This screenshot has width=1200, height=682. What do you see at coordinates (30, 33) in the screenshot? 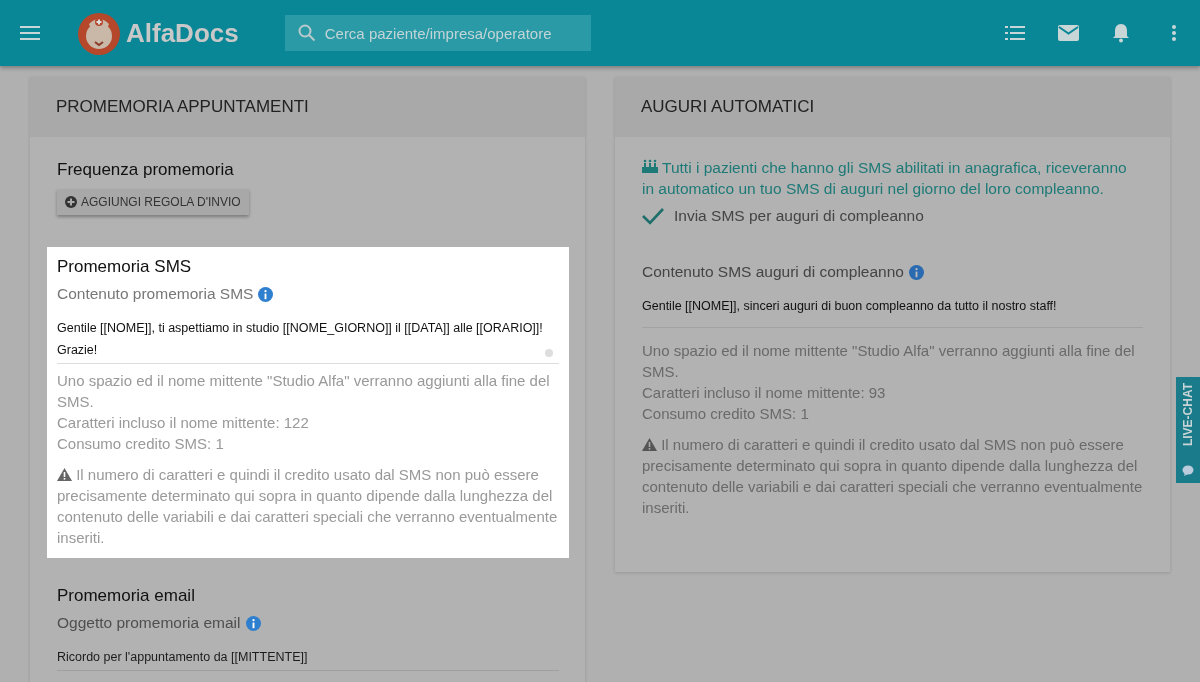
I see `menu-icon` at bounding box center [30, 33].